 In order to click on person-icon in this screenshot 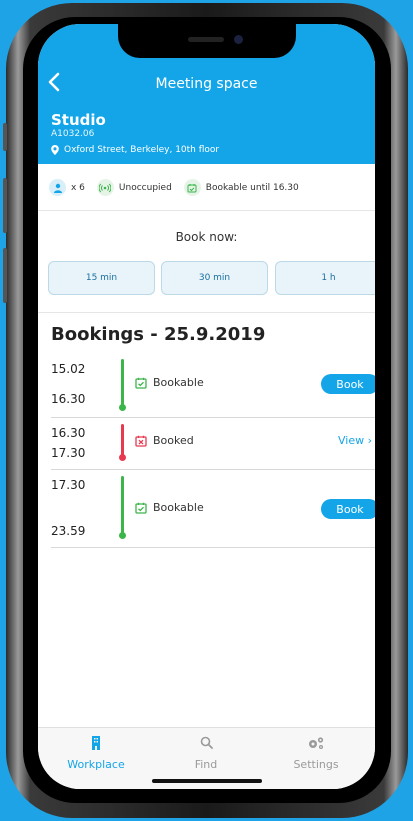, I will do `click(57, 187)`.